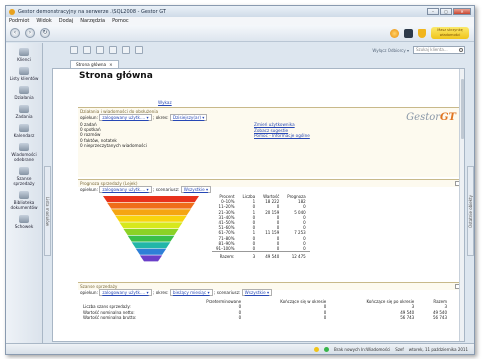  Describe the element at coordinates (43, 21) in the screenshot. I see `menu-widok: Widok` at that location.